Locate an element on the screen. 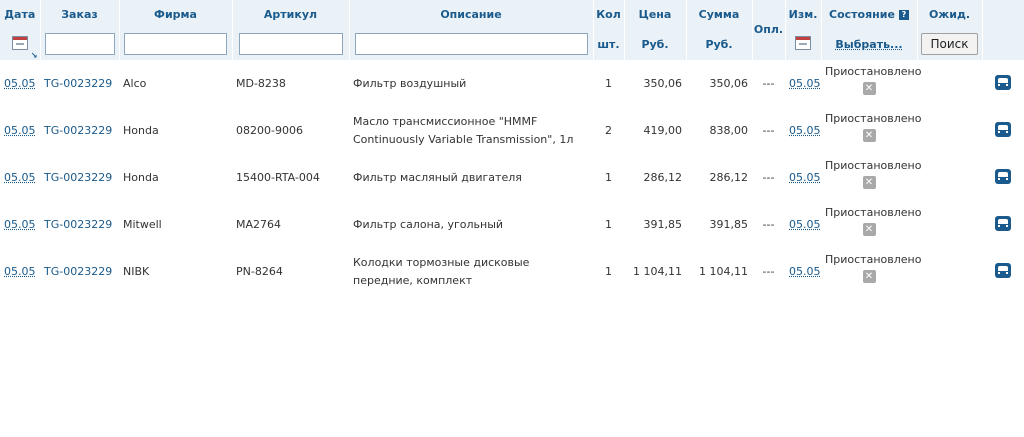  firm-filter-input is located at coordinates (175, 44).